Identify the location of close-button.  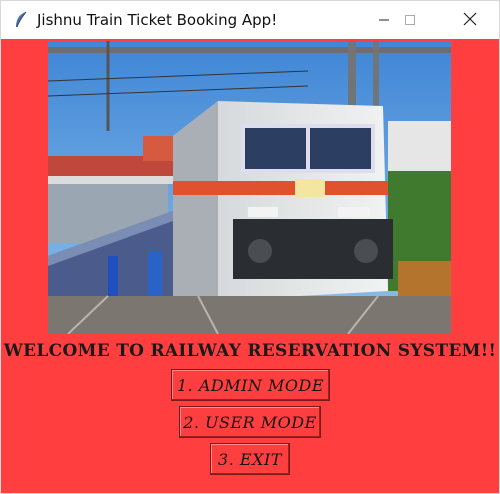
(470, 20).